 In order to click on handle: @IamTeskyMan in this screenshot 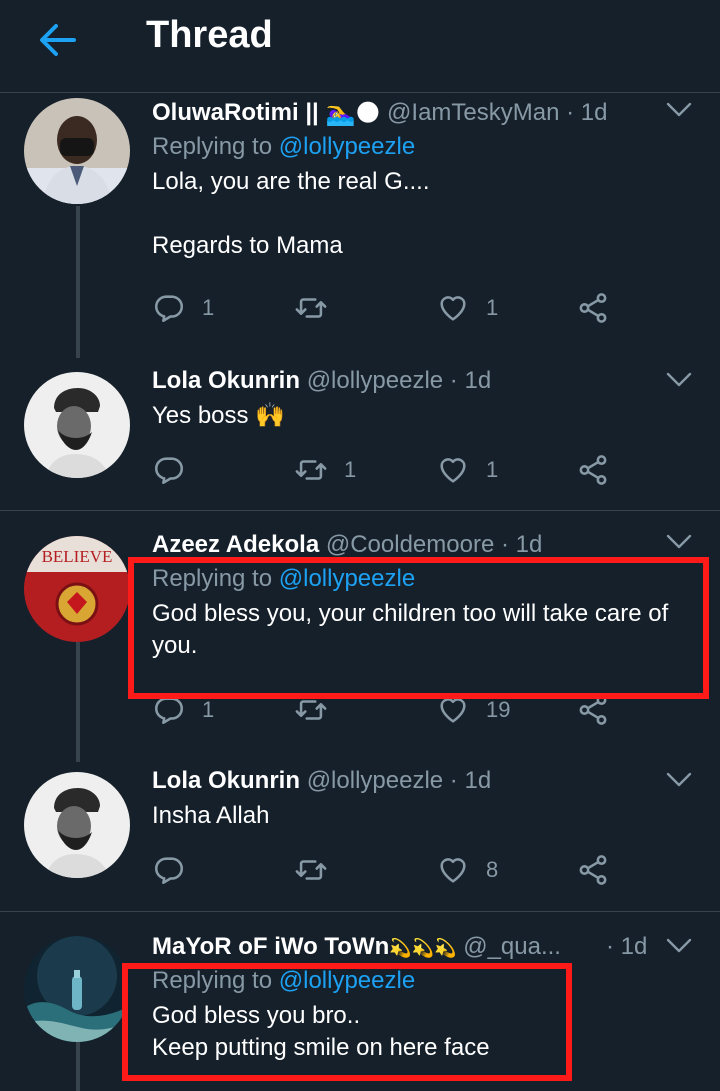, I will do `click(473, 112)`.